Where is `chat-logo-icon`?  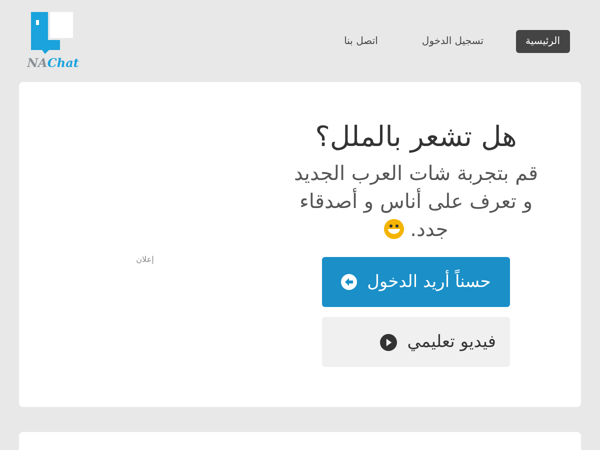 chat-logo-icon is located at coordinates (53, 33).